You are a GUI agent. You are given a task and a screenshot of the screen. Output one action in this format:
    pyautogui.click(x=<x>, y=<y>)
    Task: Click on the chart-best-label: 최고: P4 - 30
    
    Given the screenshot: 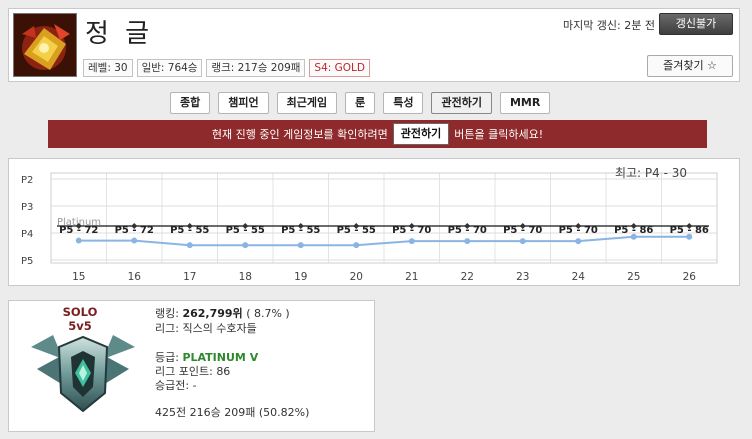 What is the action you would take?
    pyautogui.click(x=650, y=173)
    